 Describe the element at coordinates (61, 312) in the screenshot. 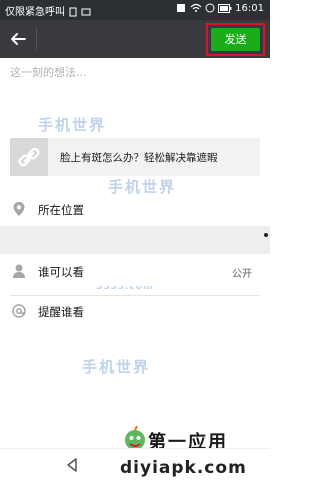

I see `remind-label: 提醒谁看` at that location.